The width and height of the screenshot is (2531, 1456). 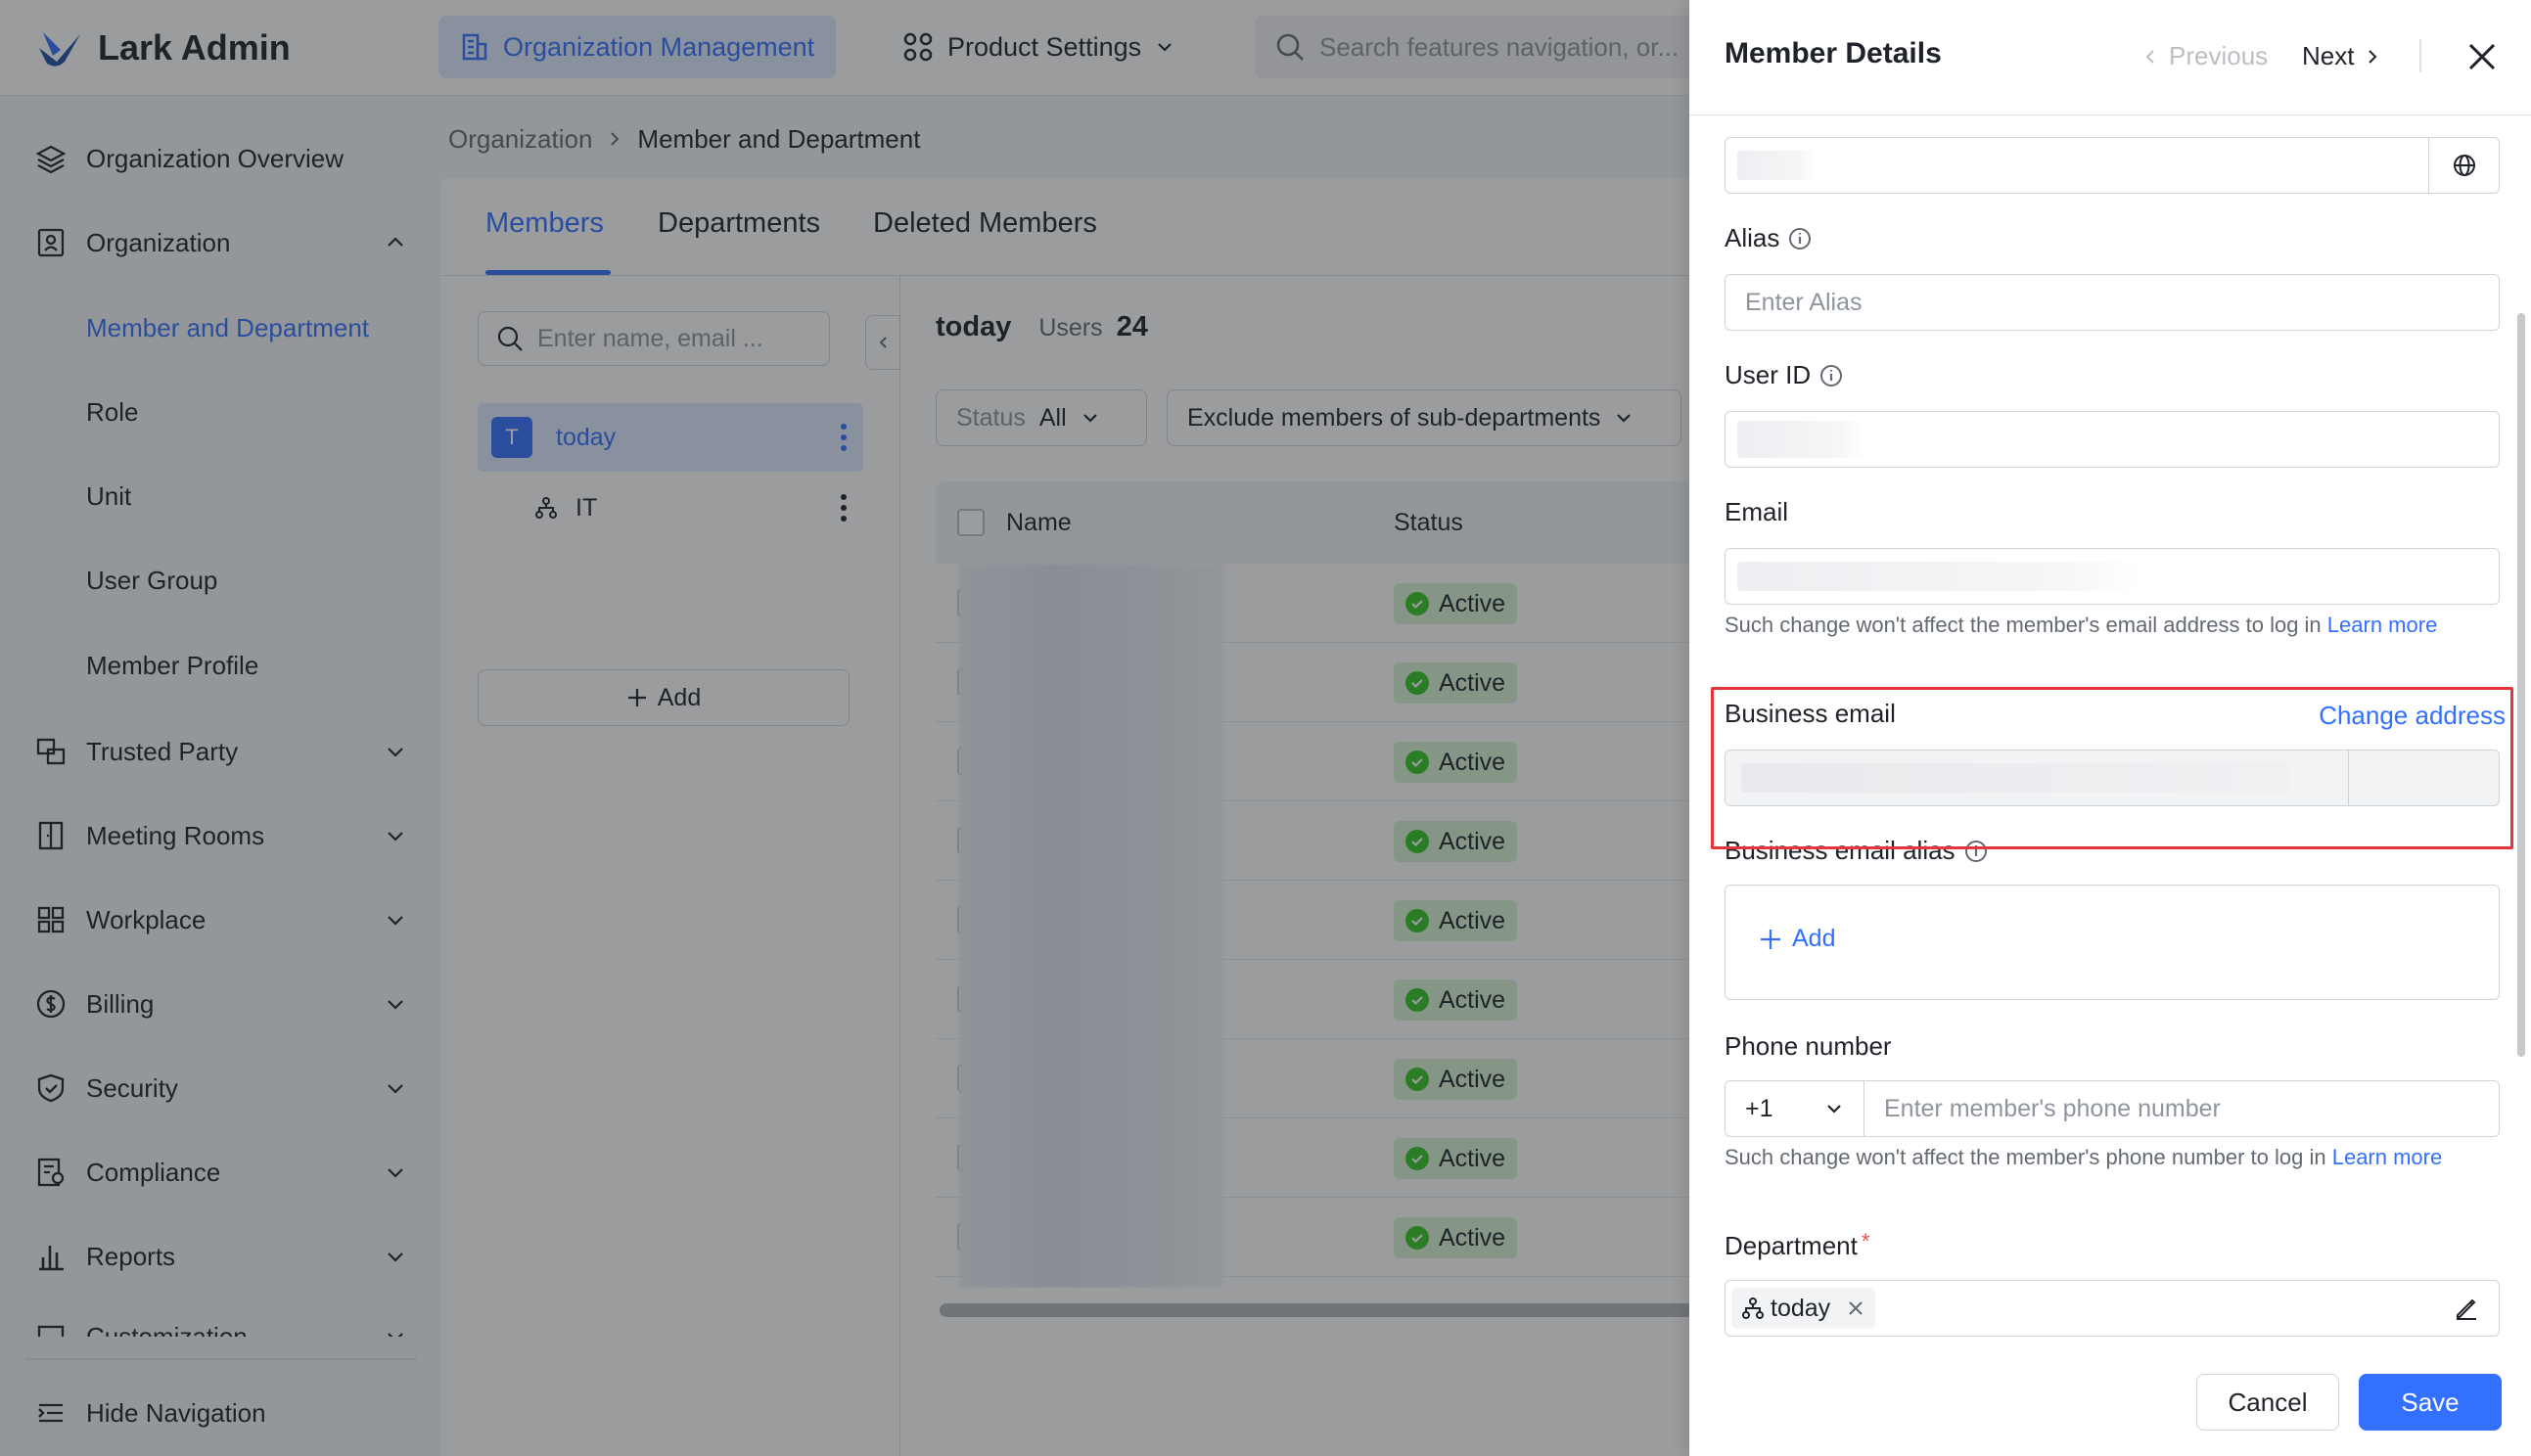 I want to click on plus-icon, so click(x=1770, y=939).